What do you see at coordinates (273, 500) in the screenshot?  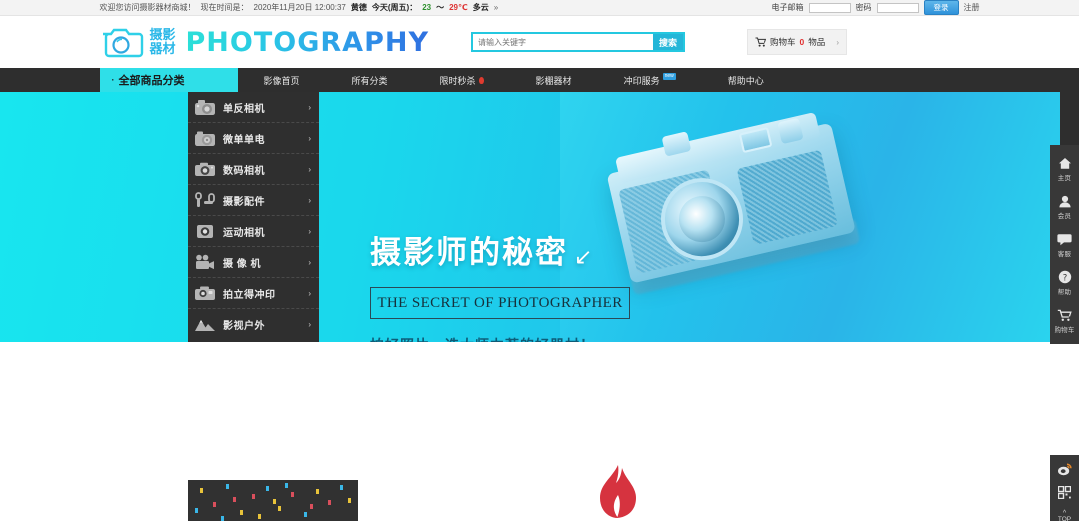 I see `confetti-banner` at bounding box center [273, 500].